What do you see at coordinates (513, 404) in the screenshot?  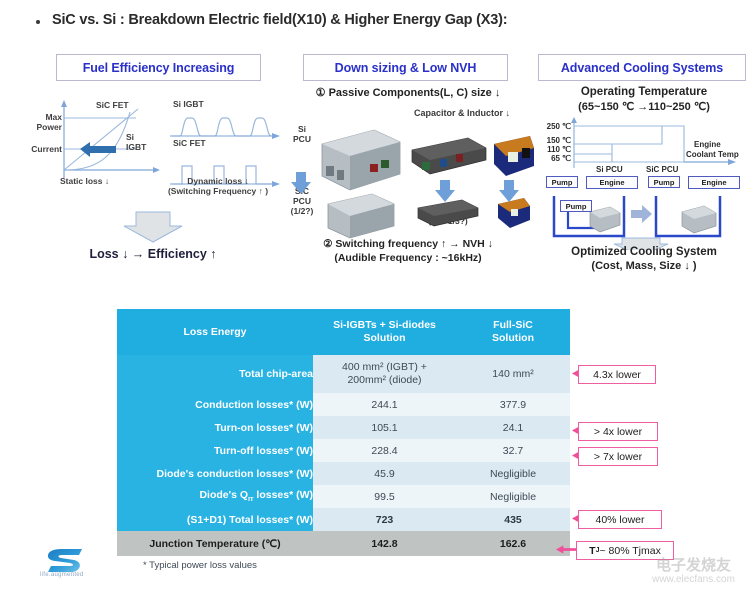 I see `cell-sic-conduction-losses: 377.9` at bounding box center [513, 404].